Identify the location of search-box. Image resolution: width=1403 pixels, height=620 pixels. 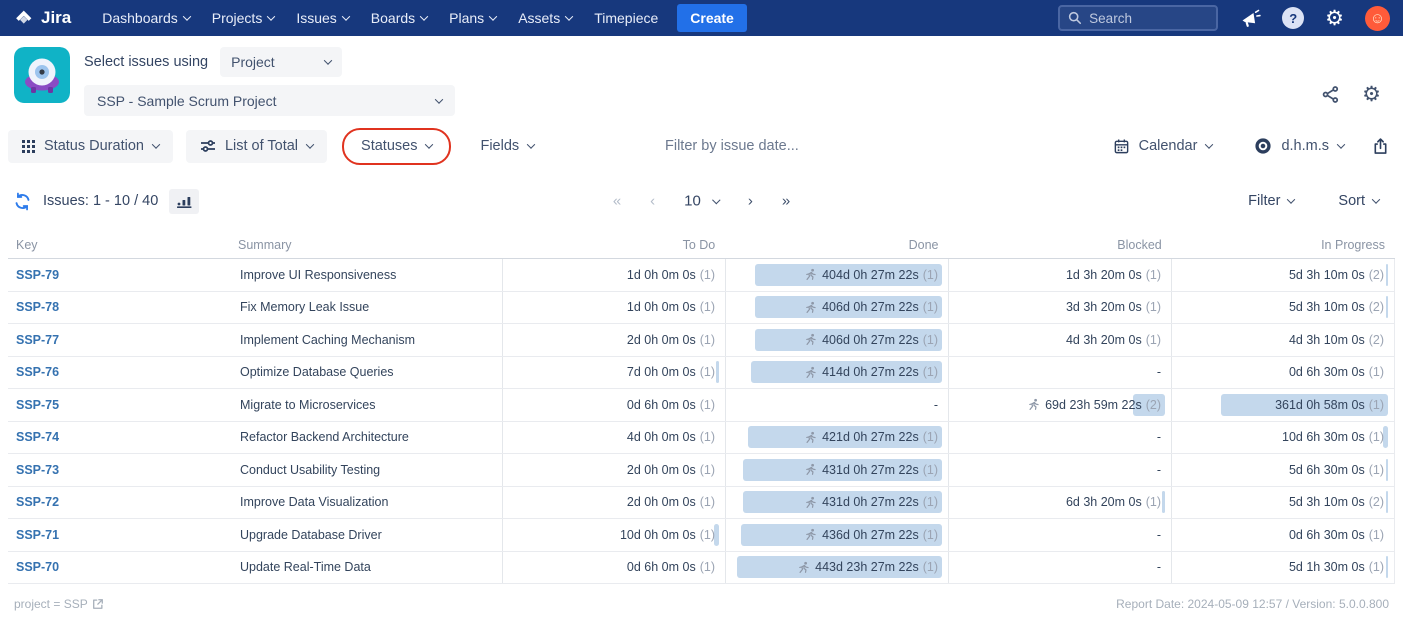
(1138, 18).